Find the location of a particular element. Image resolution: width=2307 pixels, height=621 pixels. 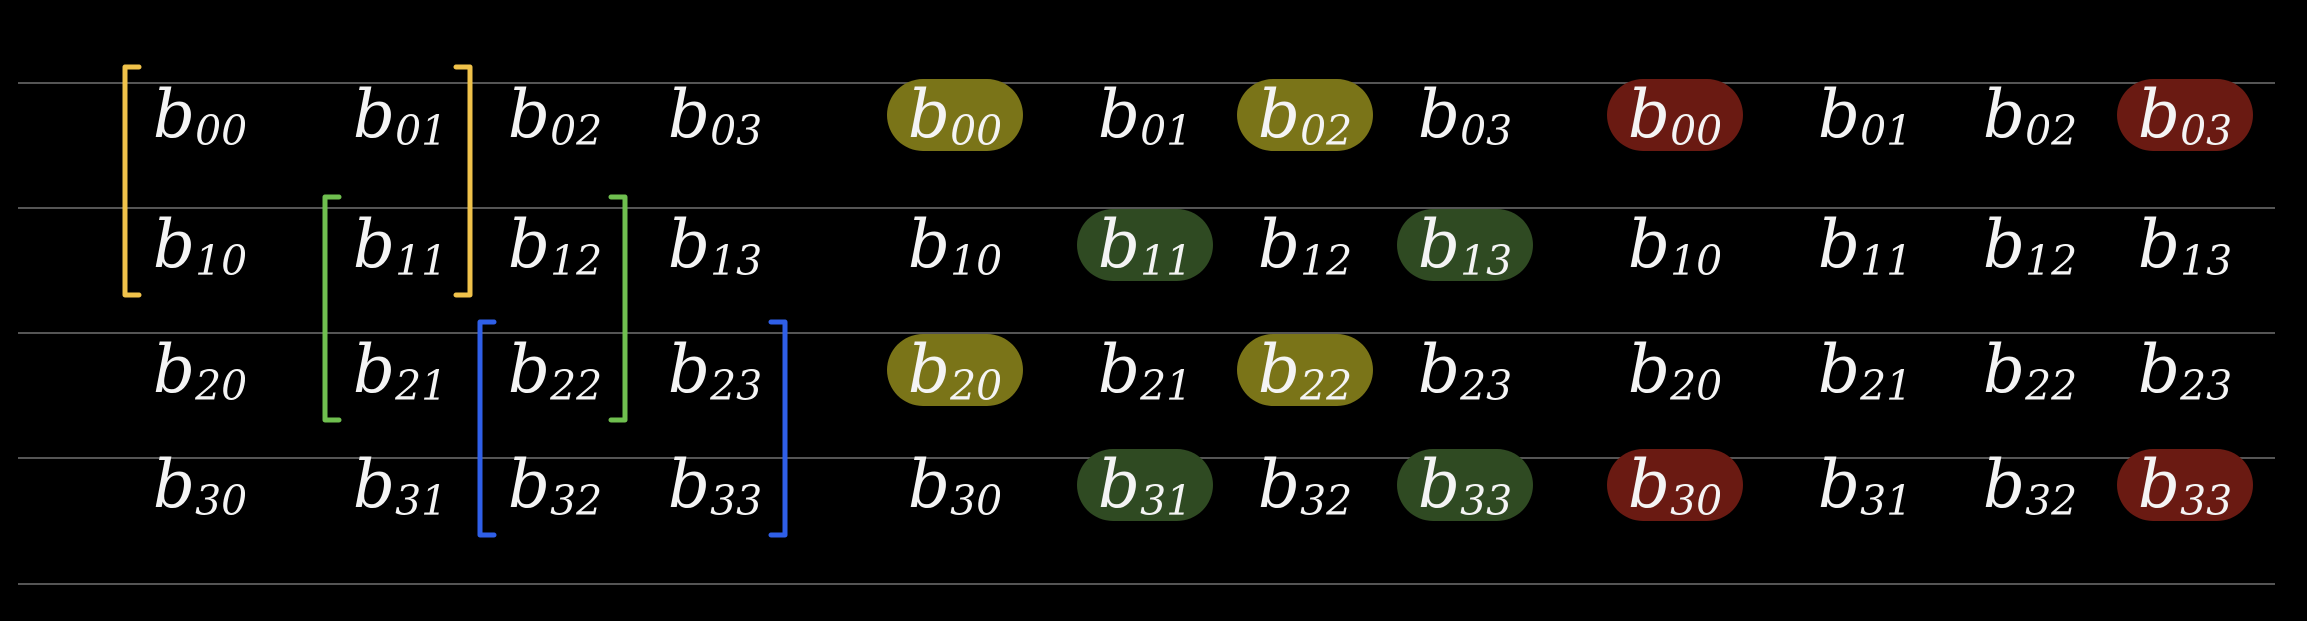

green-window-bracket-right is located at coordinates (618, 308).